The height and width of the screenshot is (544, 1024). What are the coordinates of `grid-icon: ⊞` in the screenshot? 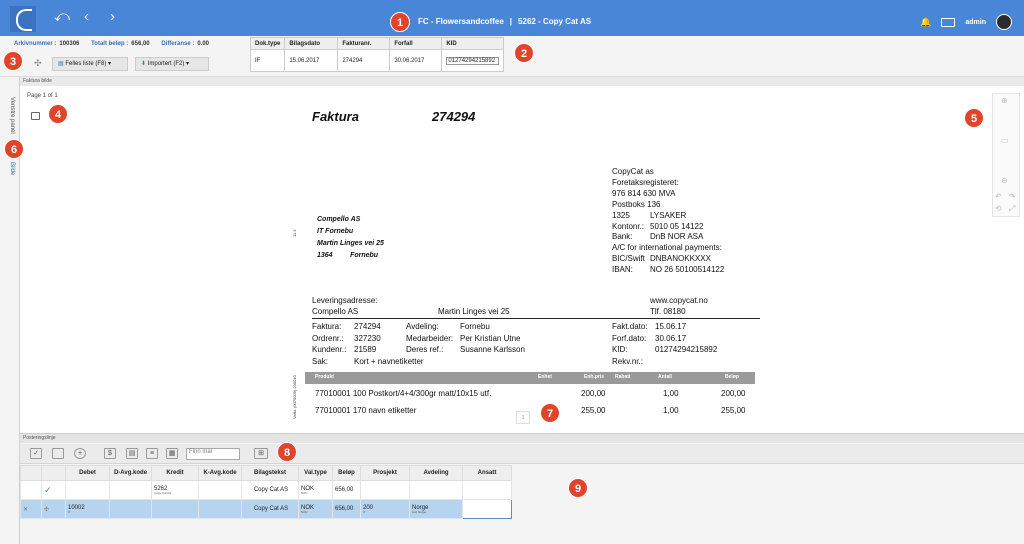 It's located at (261, 453).